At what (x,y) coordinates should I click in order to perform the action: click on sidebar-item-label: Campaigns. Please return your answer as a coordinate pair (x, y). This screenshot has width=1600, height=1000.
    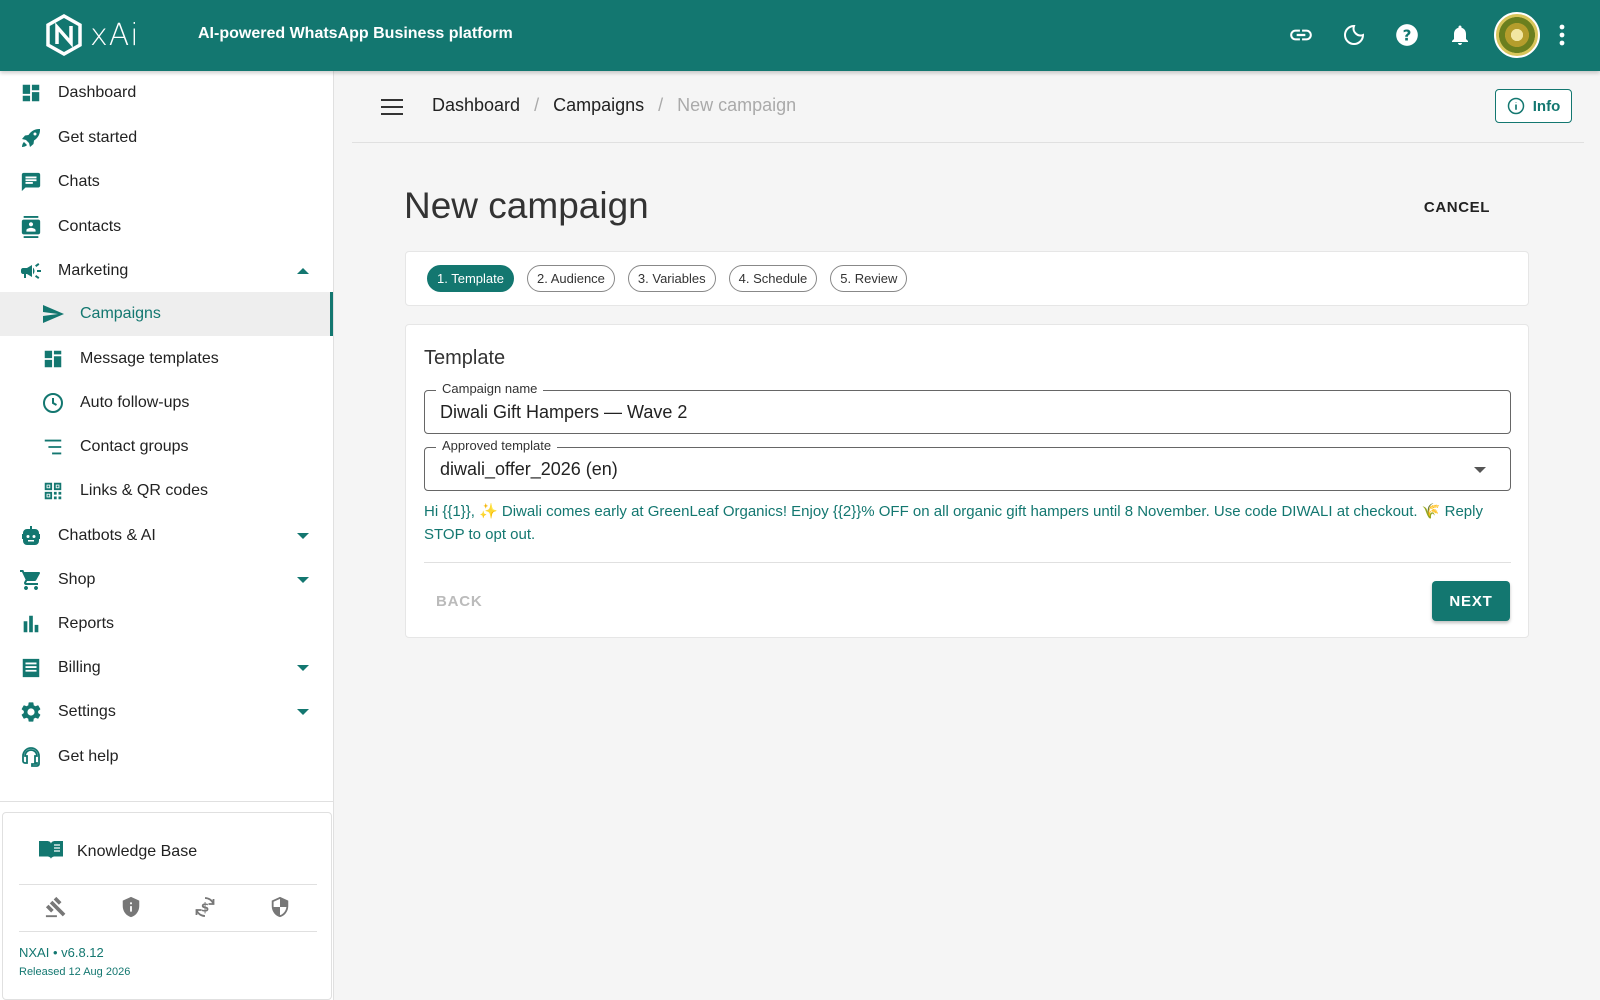
    Looking at the image, I should click on (120, 313).